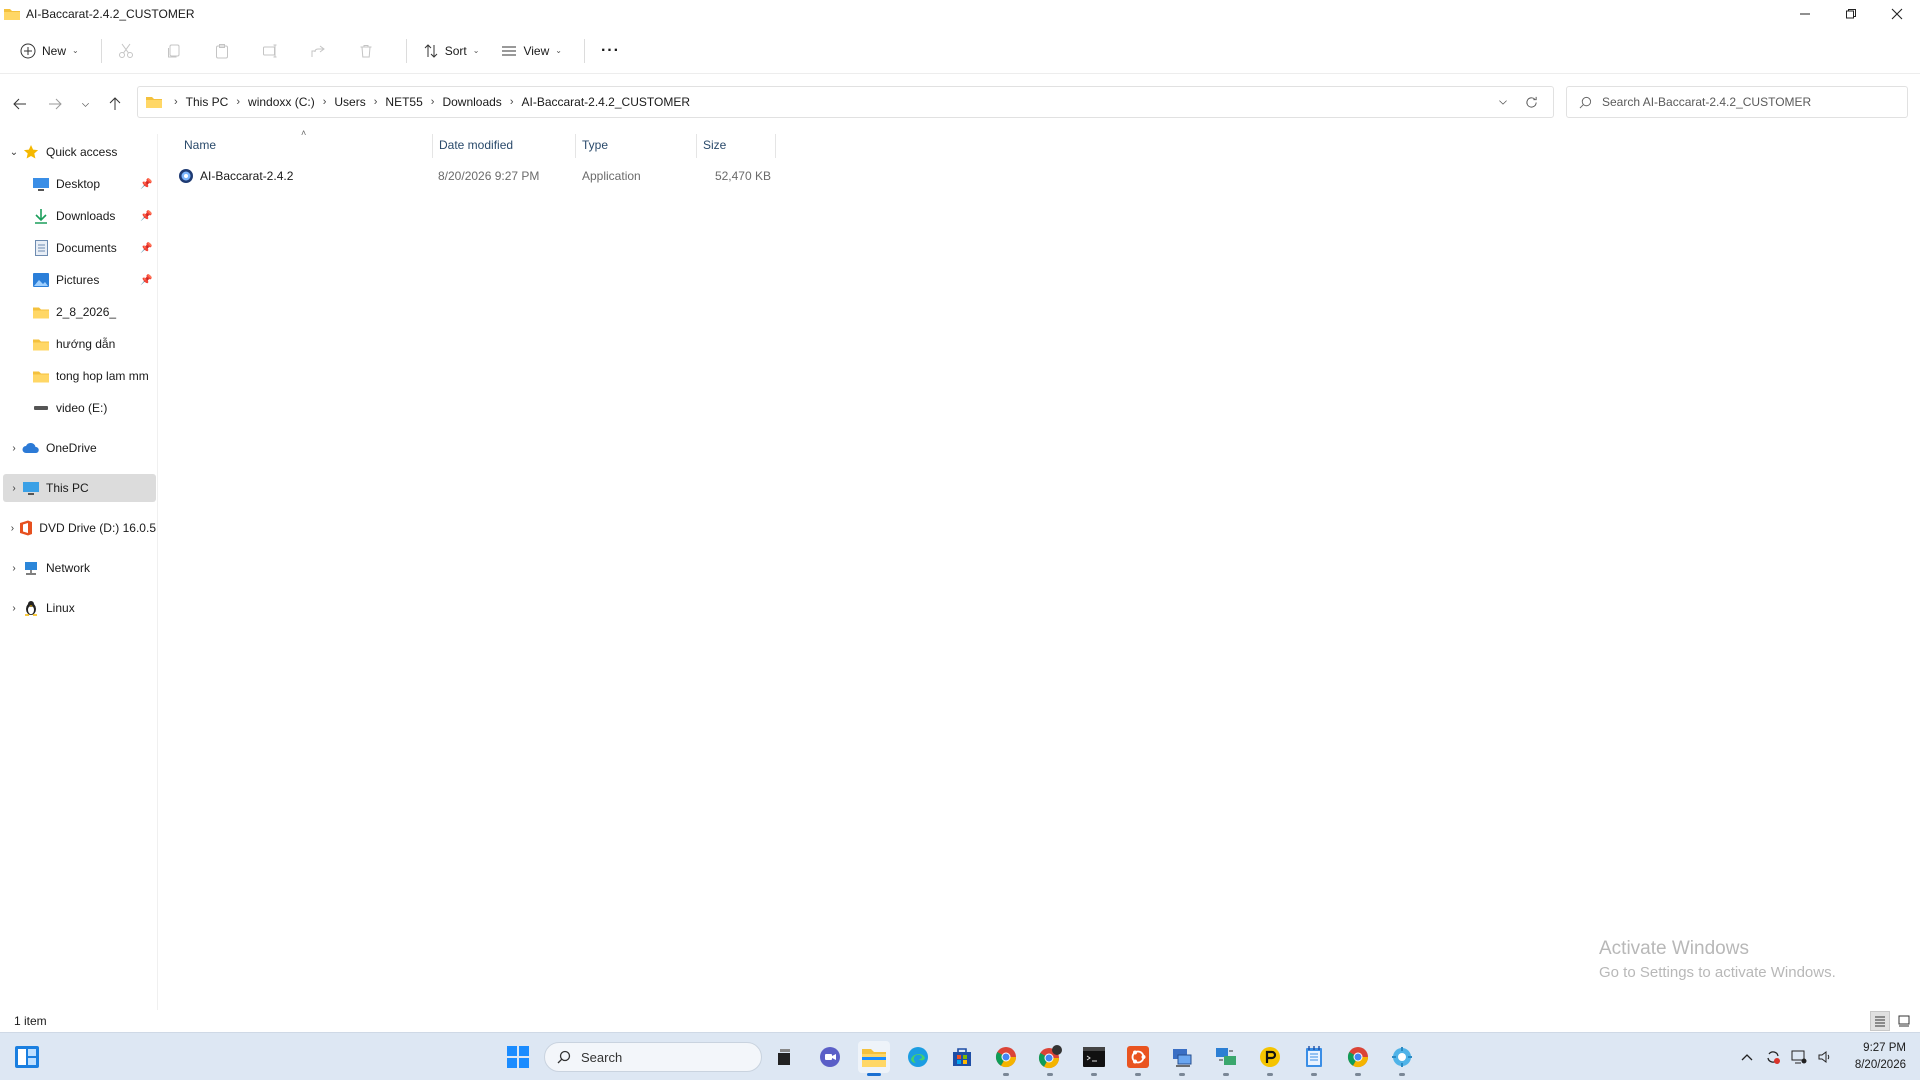 This screenshot has height=1081, width=1920. What do you see at coordinates (110, 14) in the screenshot?
I see `window-title: AI-Baccarat-2.4.2_CUSTOMER` at bounding box center [110, 14].